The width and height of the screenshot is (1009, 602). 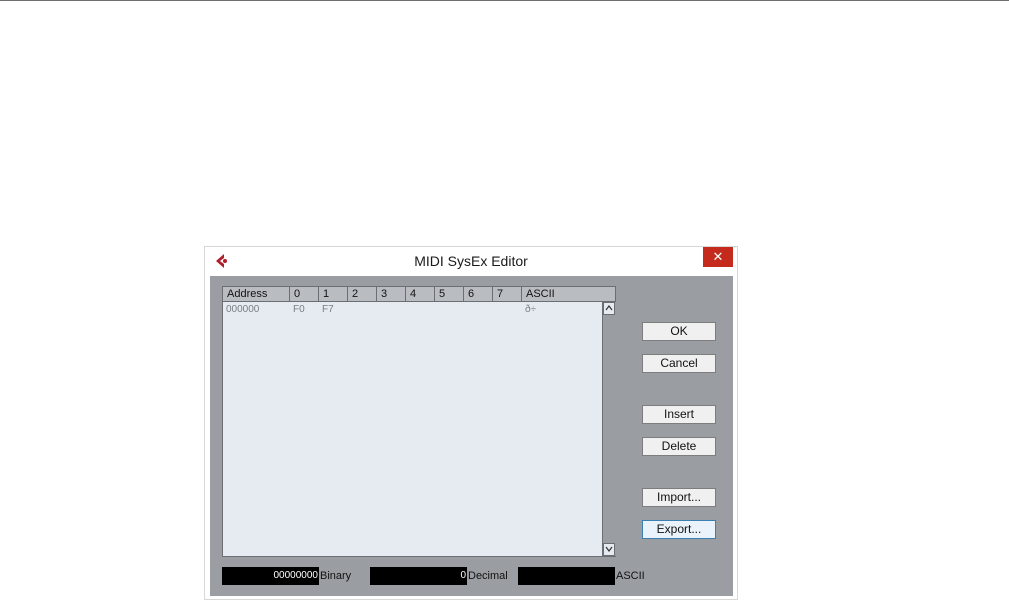 What do you see at coordinates (679, 446) in the screenshot?
I see `delete-button: Delete` at bounding box center [679, 446].